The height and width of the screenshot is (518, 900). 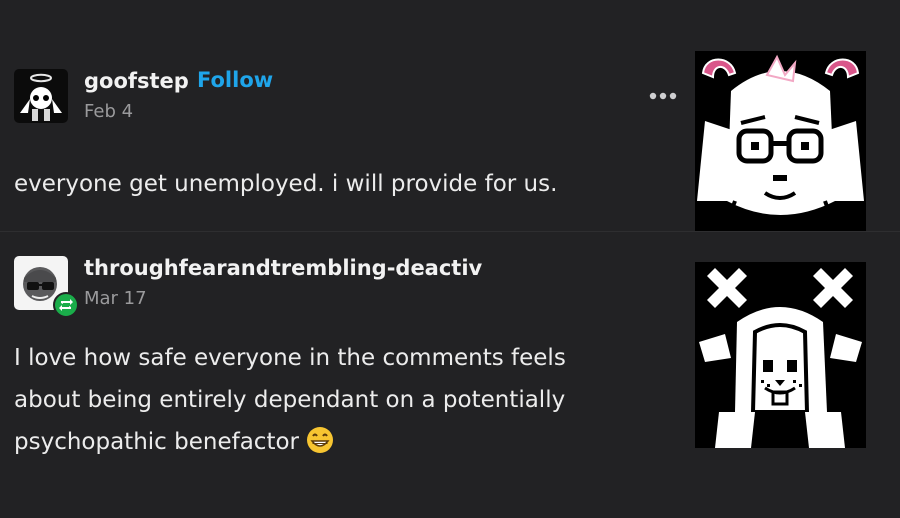 What do you see at coordinates (780, 355) in the screenshot?
I see `deer-character-pixel-art` at bounding box center [780, 355].